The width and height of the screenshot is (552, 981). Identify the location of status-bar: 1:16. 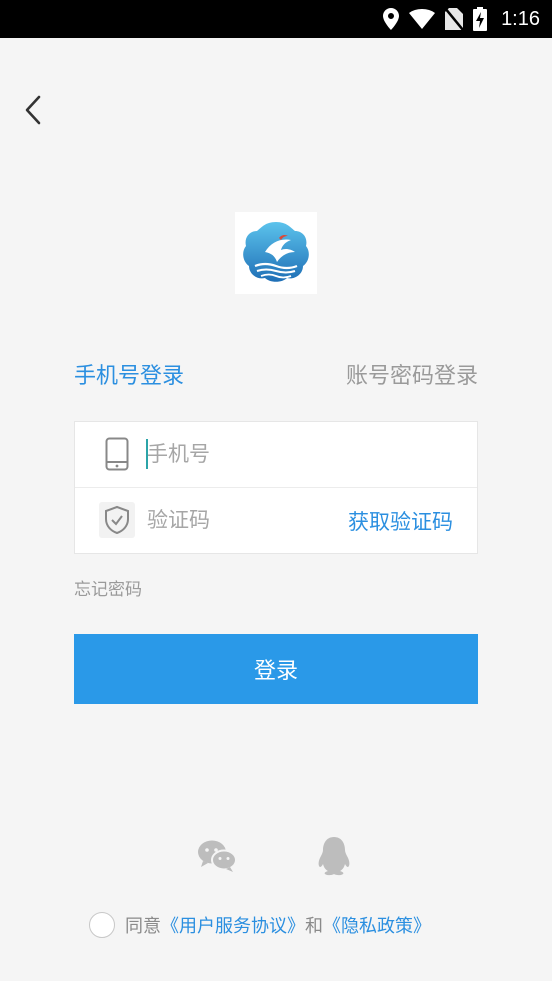
(276, 19).